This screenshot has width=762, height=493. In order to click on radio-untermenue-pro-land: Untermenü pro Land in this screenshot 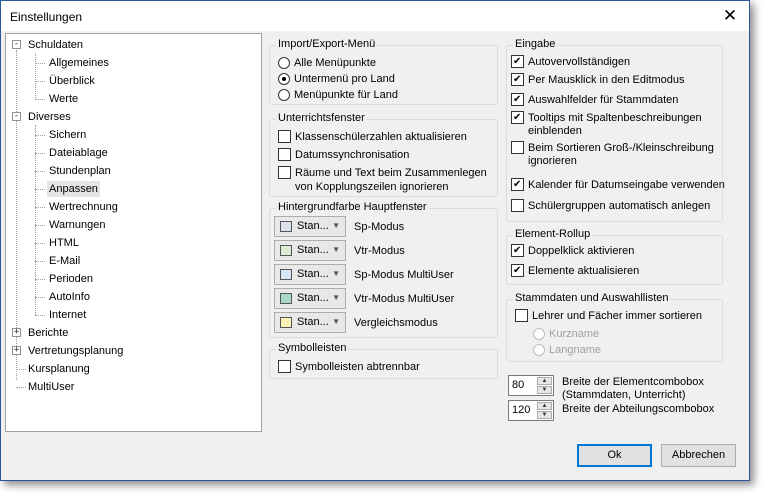, I will do `click(336, 79)`.